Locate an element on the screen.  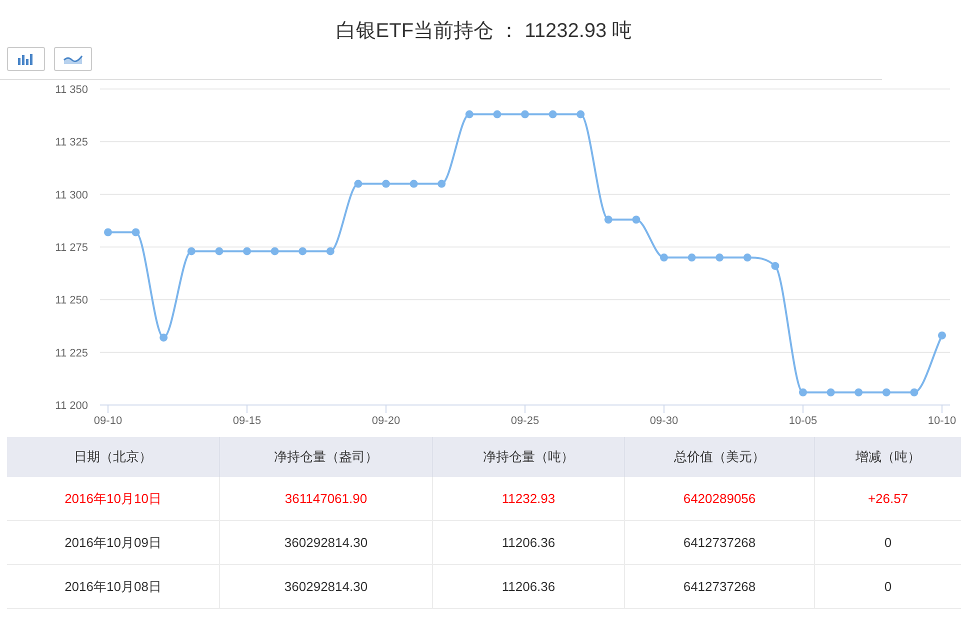
y-axis-label: 11 200 is located at coordinates (71, 406).